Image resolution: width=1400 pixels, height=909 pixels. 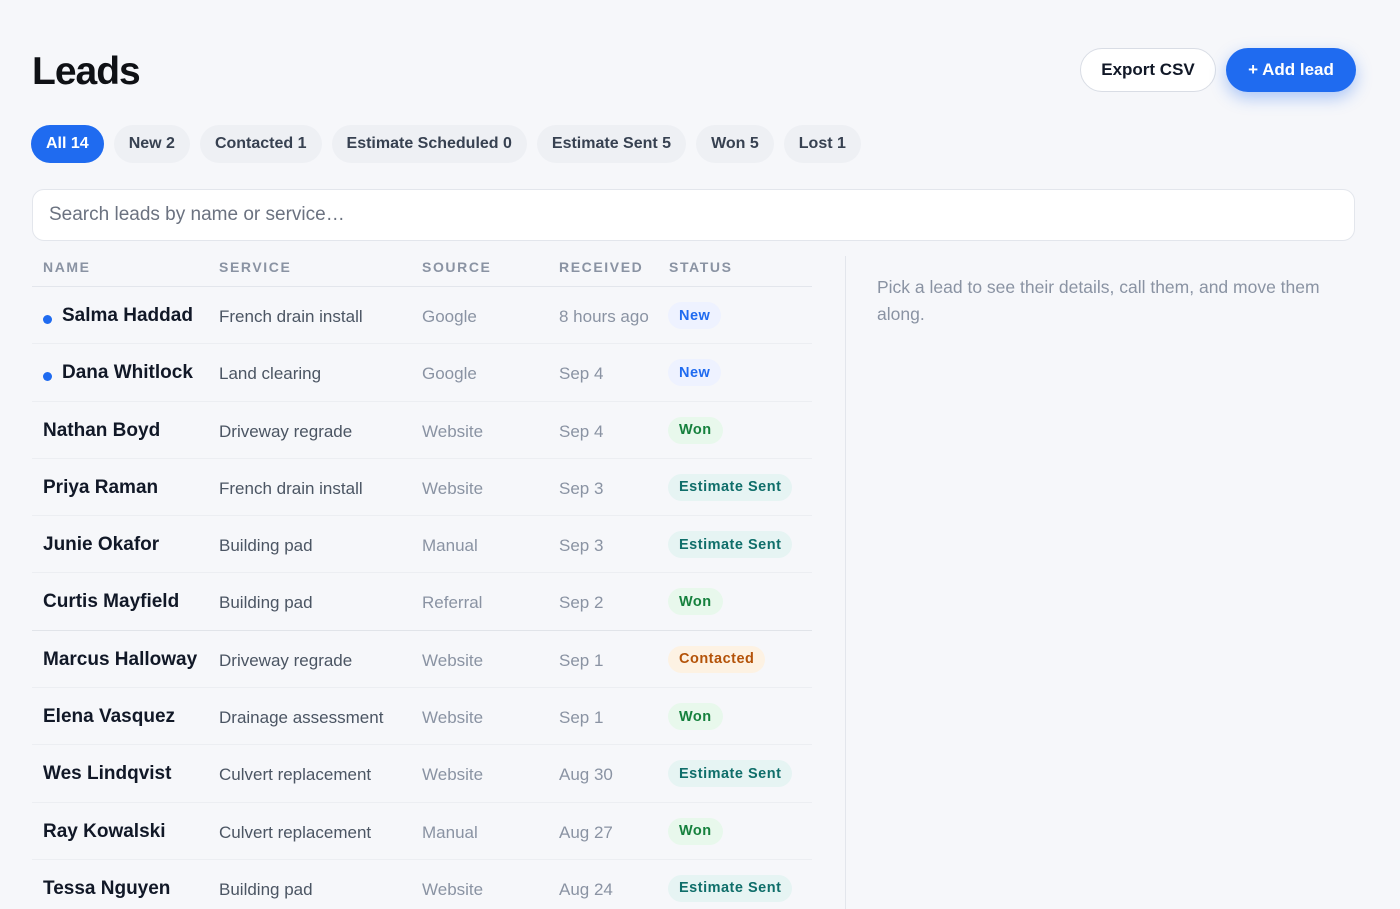 What do you see at coordinates (101, 545) in the screenshot?
I see `lead-name: Junie Okafor` at bounding box center [101, 545].